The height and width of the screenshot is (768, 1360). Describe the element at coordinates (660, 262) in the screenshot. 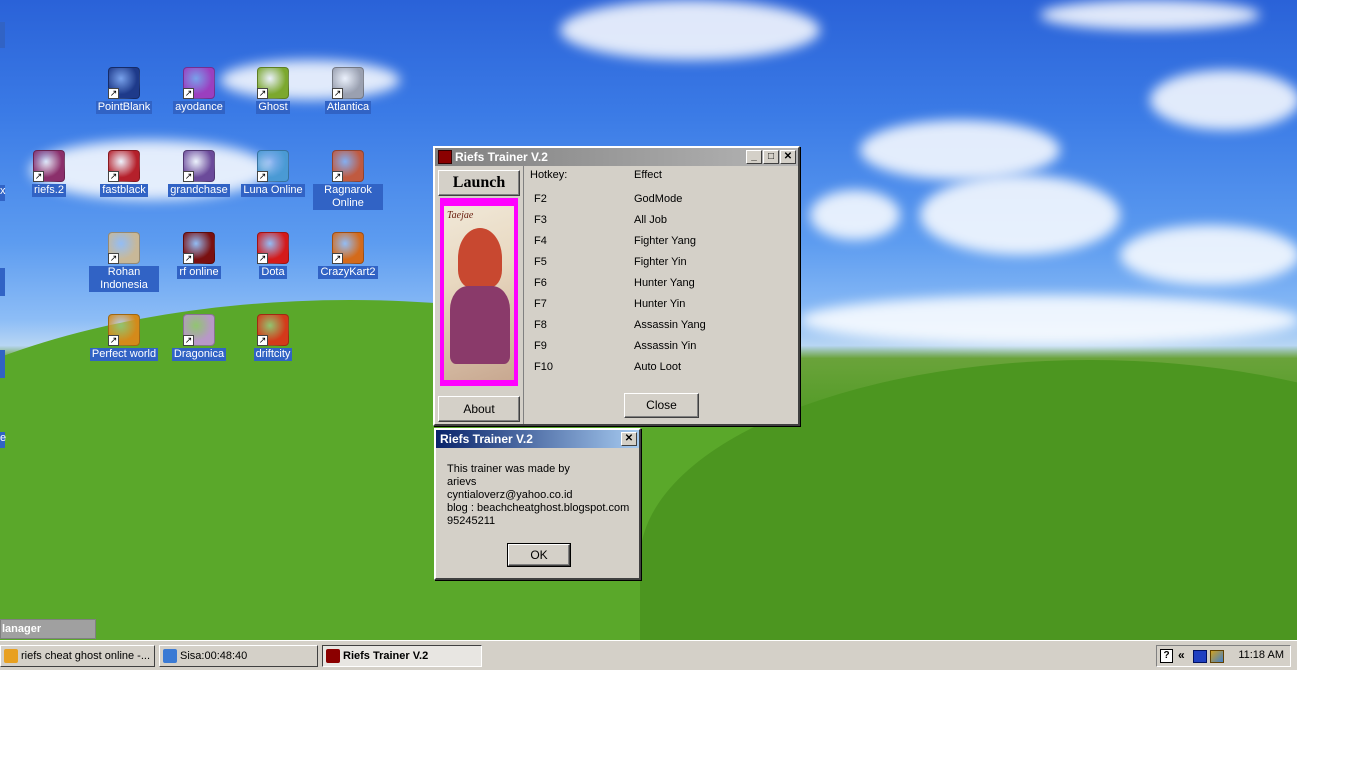

I see `hotkey-effect: Fighter Yin` at that location.